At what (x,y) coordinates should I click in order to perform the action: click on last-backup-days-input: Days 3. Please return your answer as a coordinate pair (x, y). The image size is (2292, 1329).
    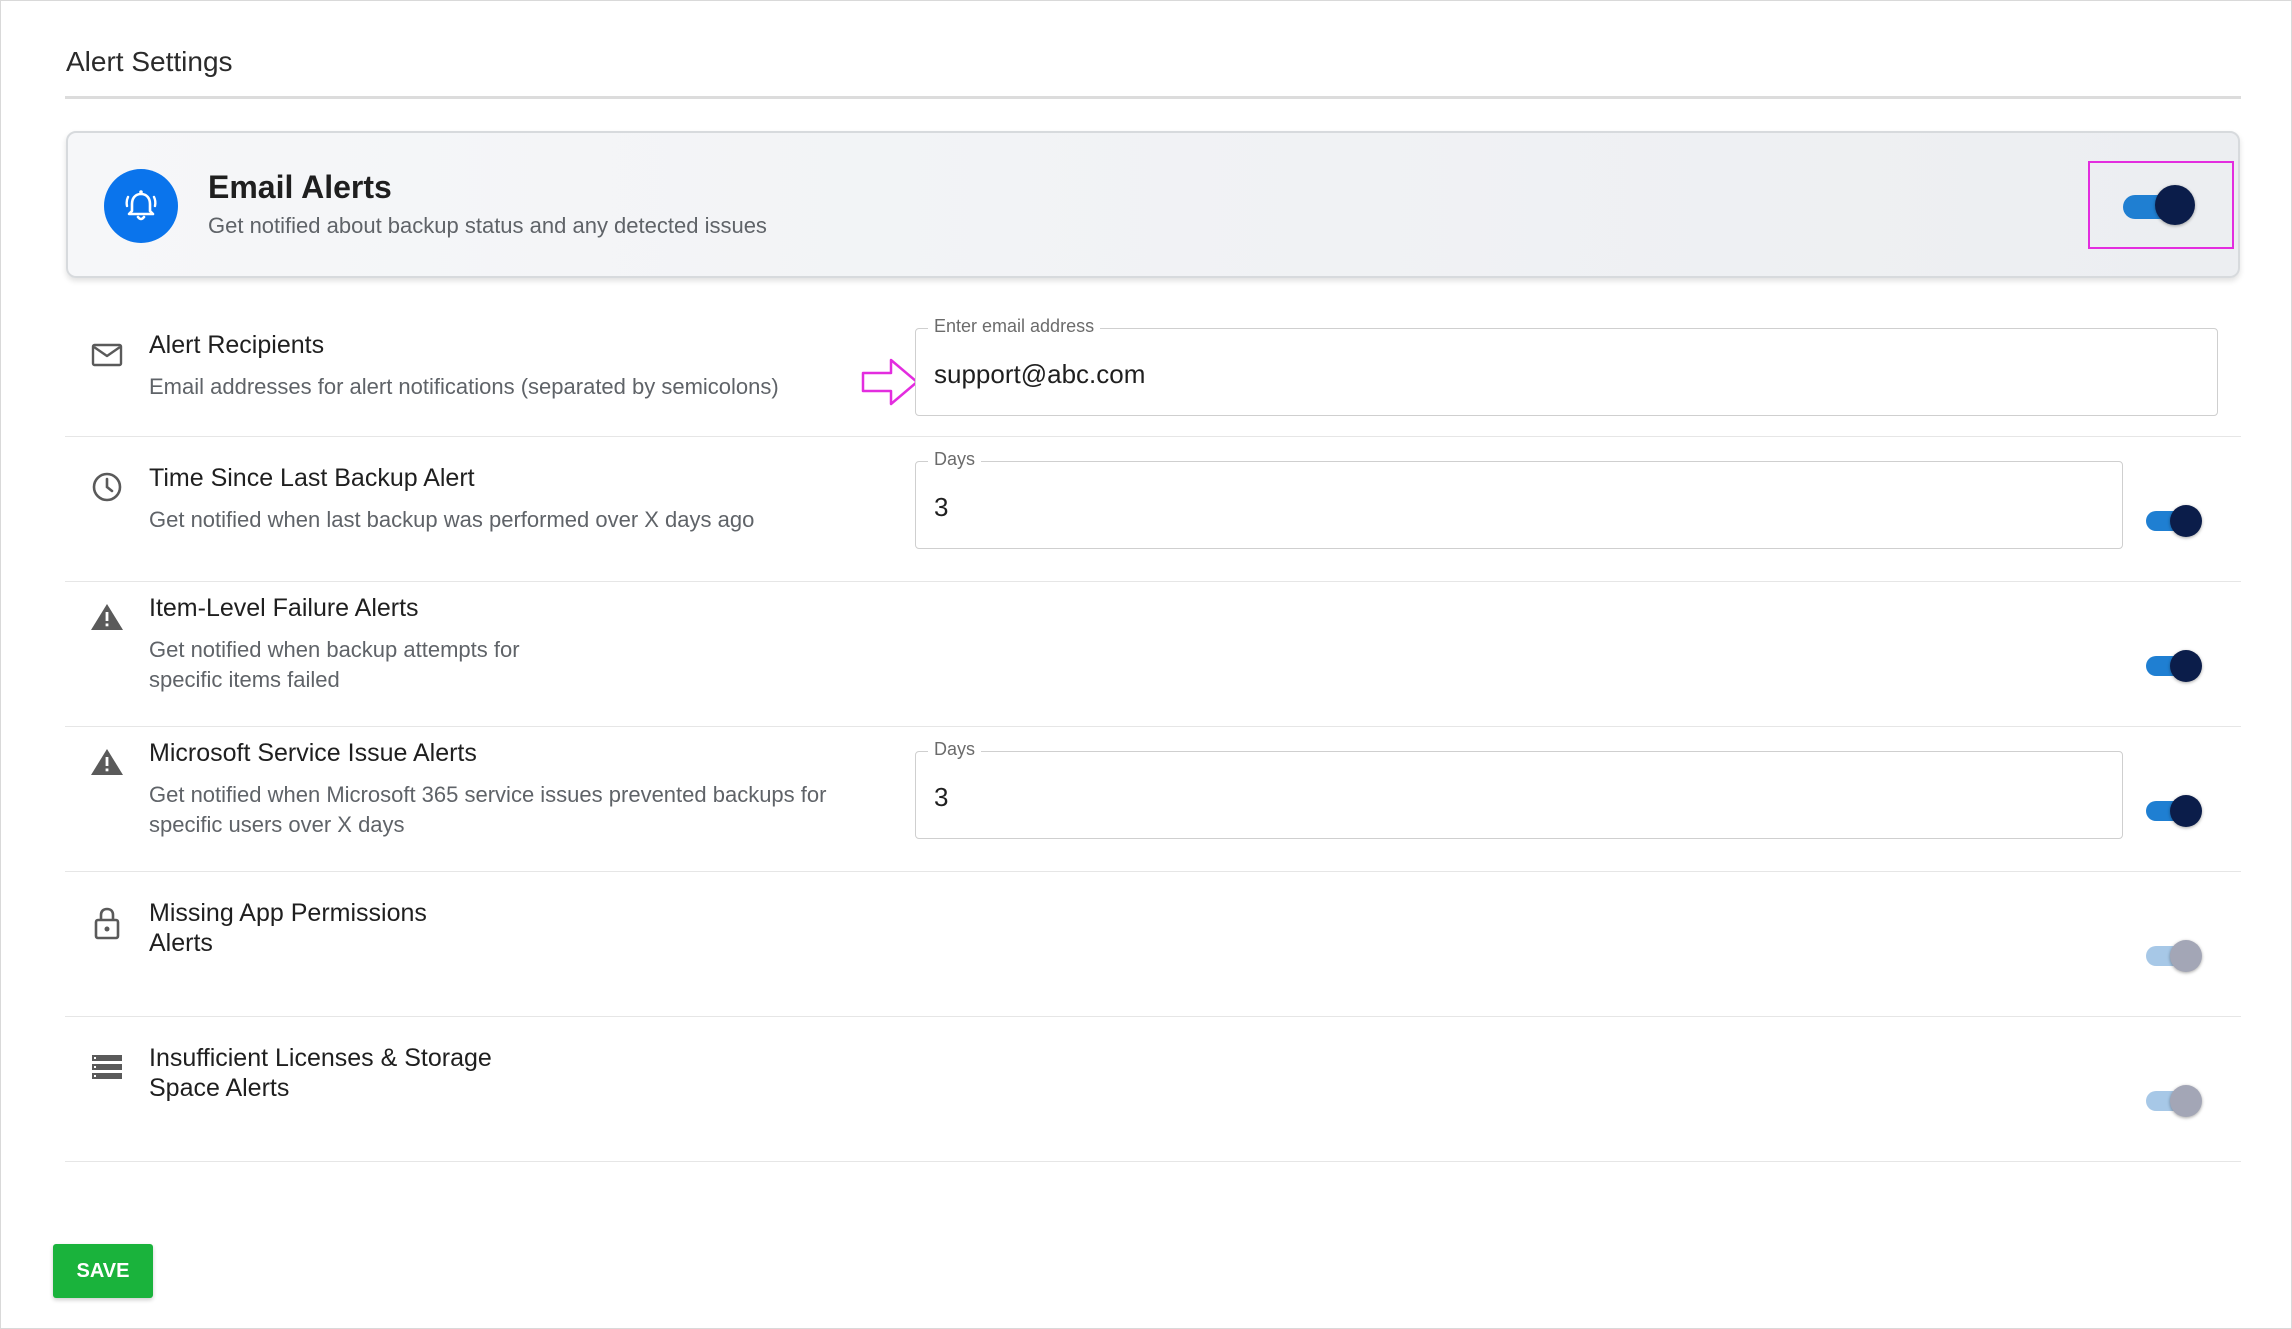
    Looking at the image, I should click on (1519, 499).